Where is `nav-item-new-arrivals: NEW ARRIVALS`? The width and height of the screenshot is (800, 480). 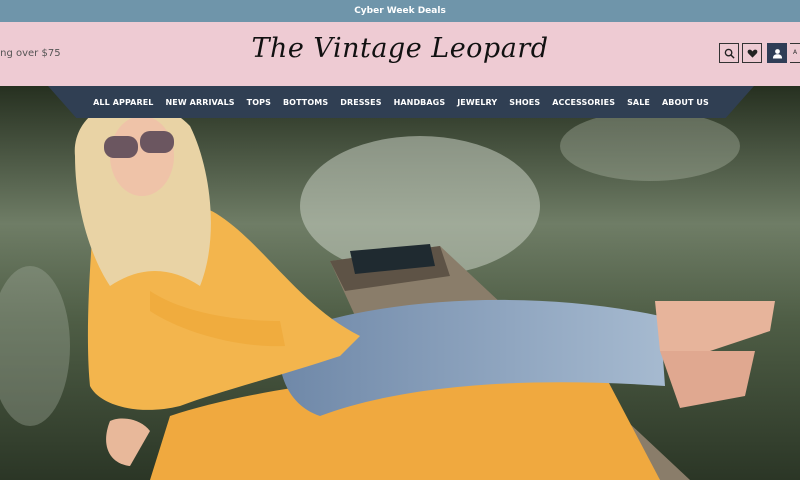 nav-item-new-arrivals: NEW ARRIVALS is located at coordinates (200, 102).